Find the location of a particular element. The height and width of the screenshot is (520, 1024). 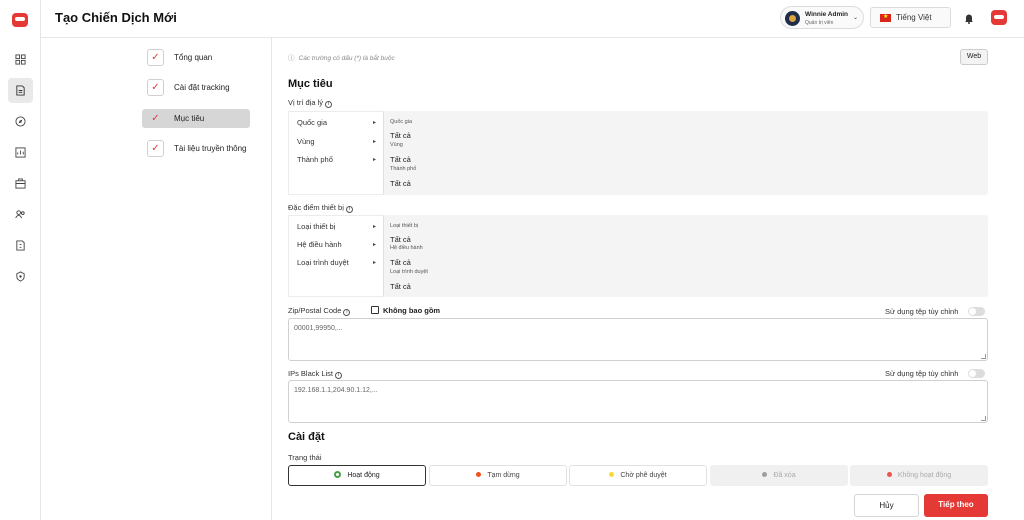

step-label: Tổng quan is located at coordinates (193, 57).